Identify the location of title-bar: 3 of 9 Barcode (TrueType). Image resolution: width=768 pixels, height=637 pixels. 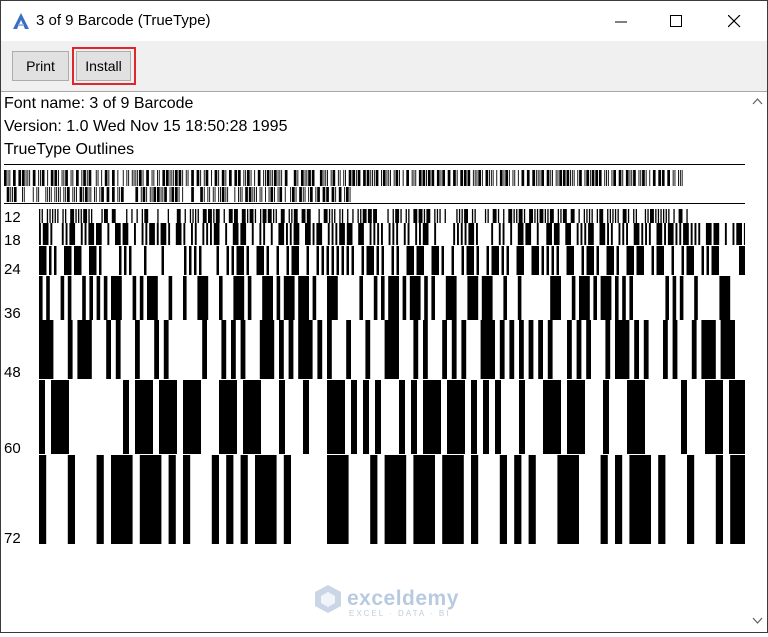
(384, 21).